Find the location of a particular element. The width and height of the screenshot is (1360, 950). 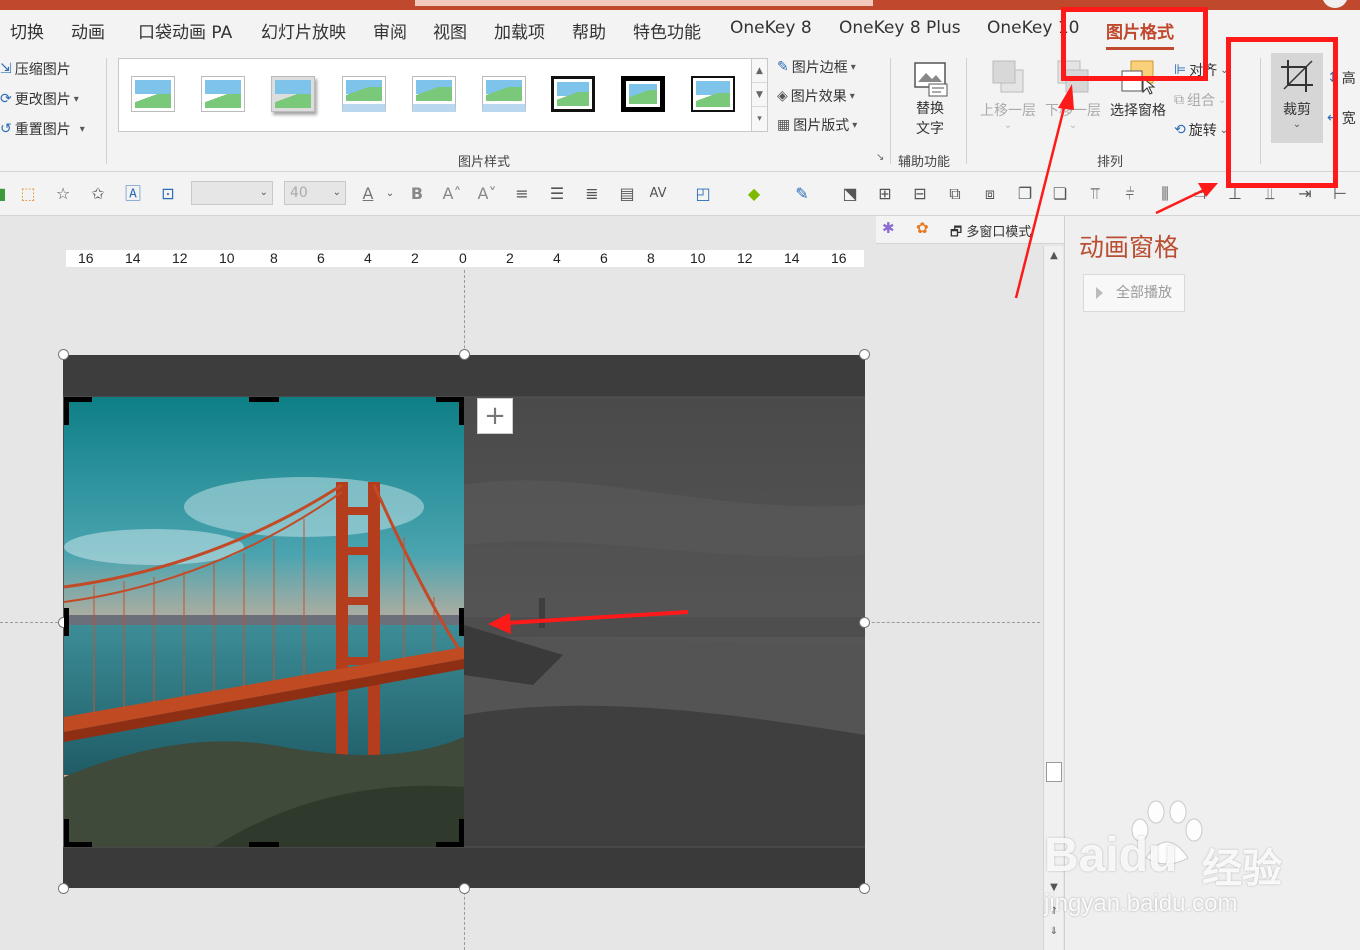

resize-handle-top-left is located at coordinates (63, 354).